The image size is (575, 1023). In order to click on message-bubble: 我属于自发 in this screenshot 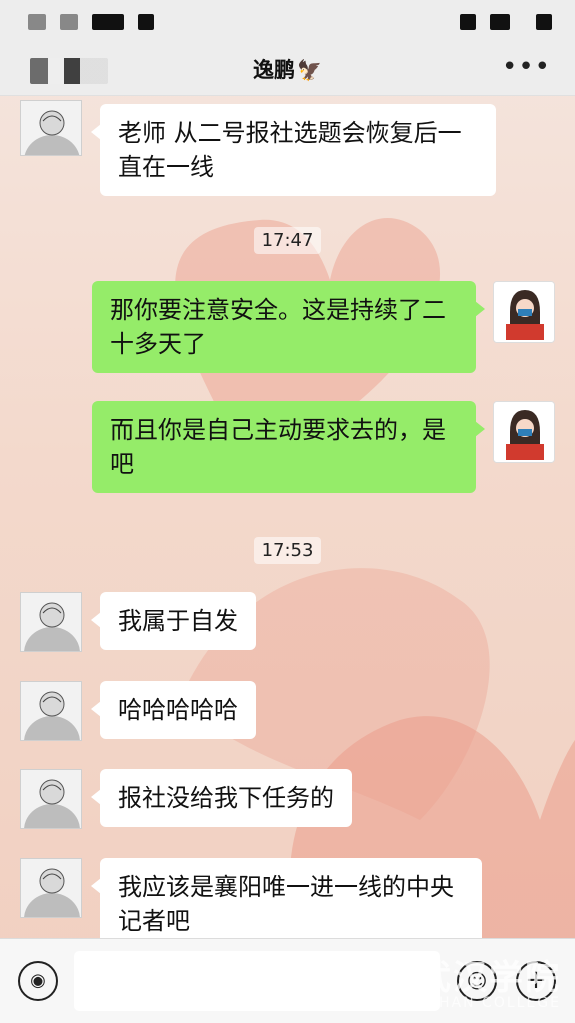, I will do `click(173, 621)`.